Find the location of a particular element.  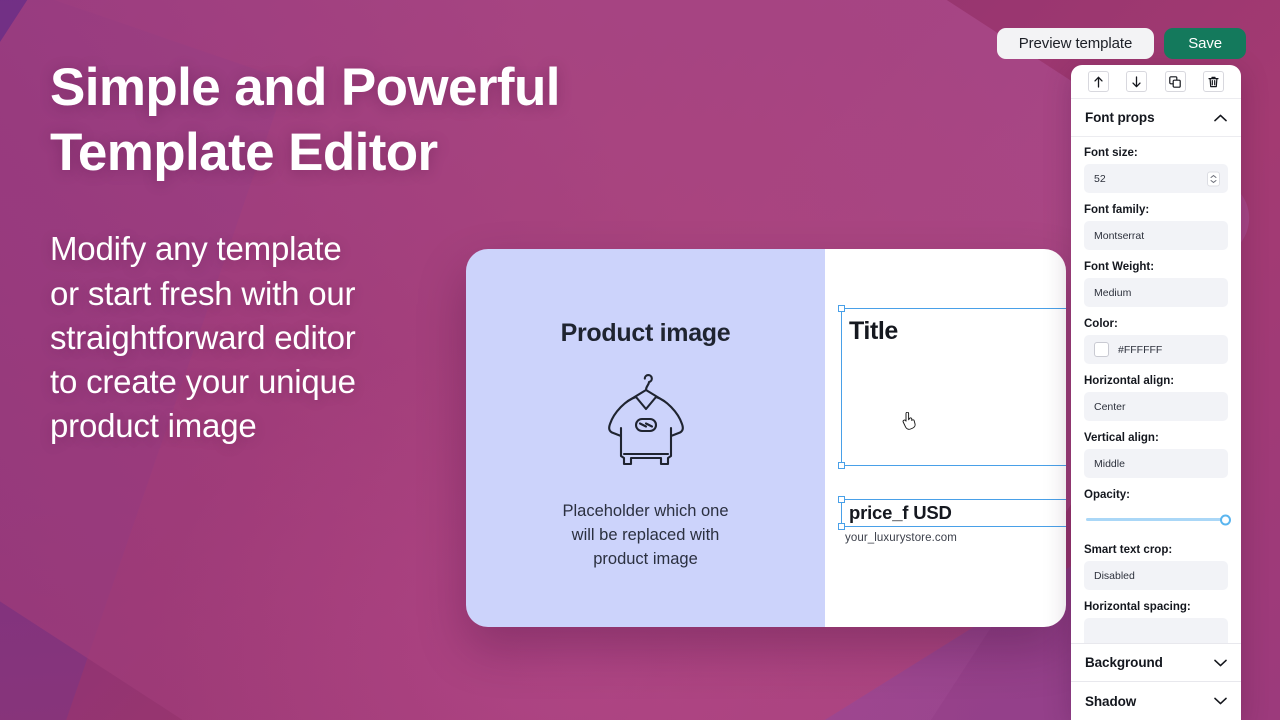

field-font-size: Font size: 52 is located at coordinates (1156, 170).